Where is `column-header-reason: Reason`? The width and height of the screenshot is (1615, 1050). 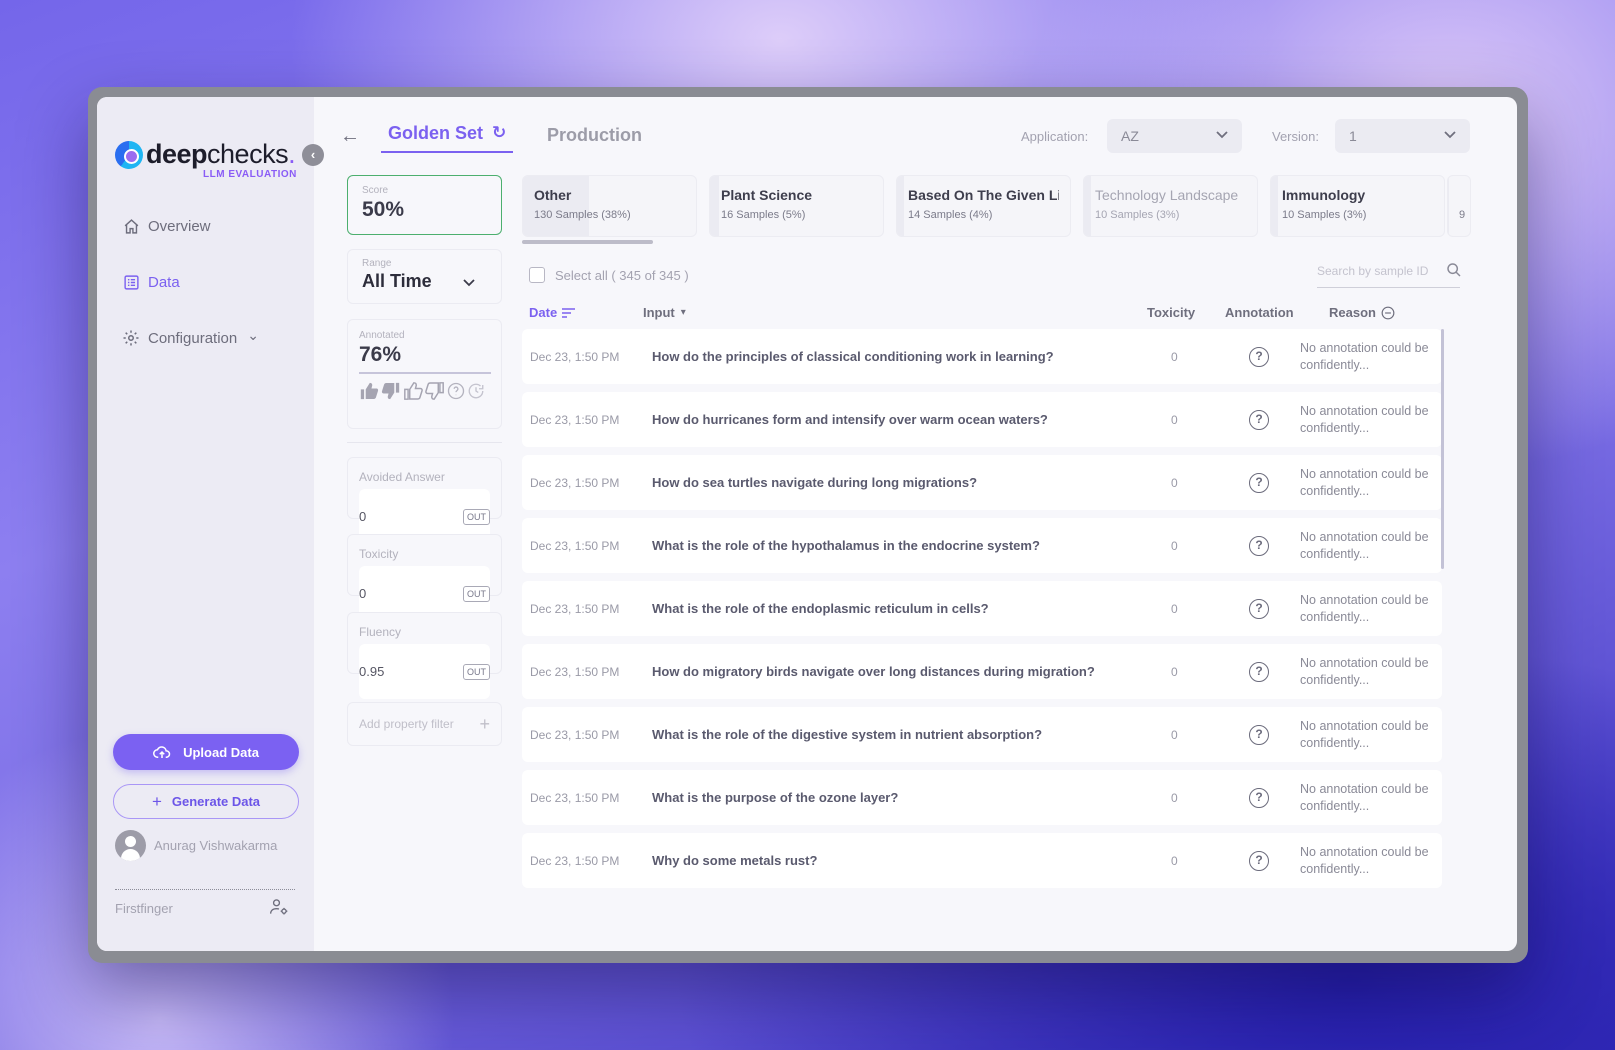
column-header-reason: Reason is located at coordinates (1362, 312).